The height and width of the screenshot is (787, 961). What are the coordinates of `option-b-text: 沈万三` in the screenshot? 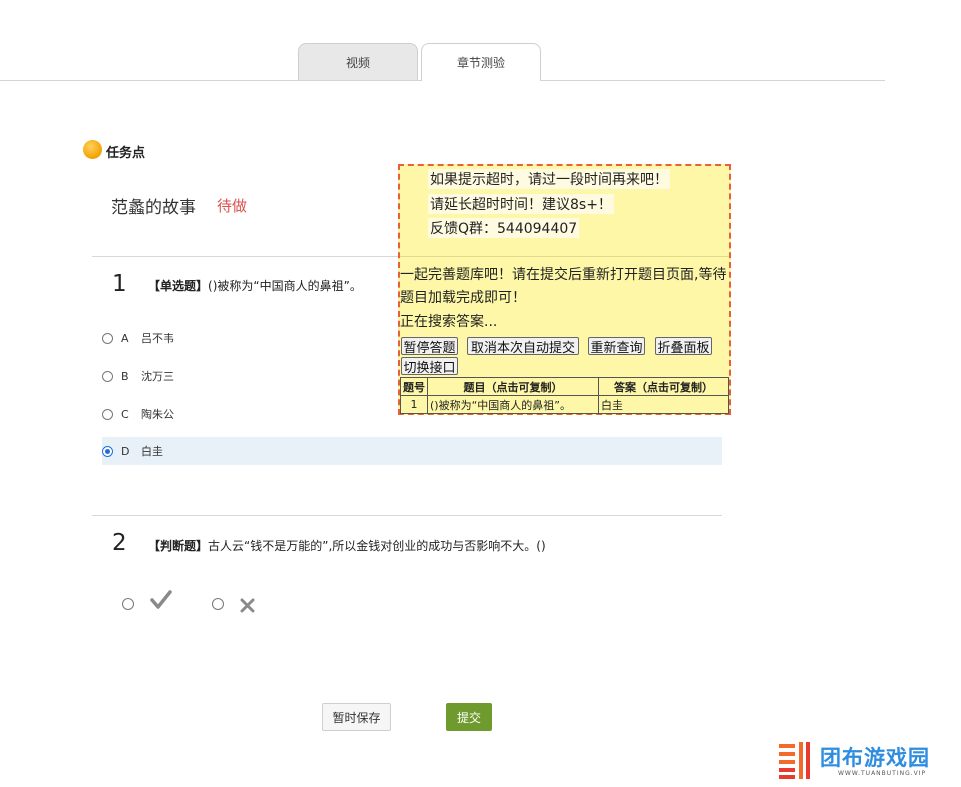 It's located at (157, 376).